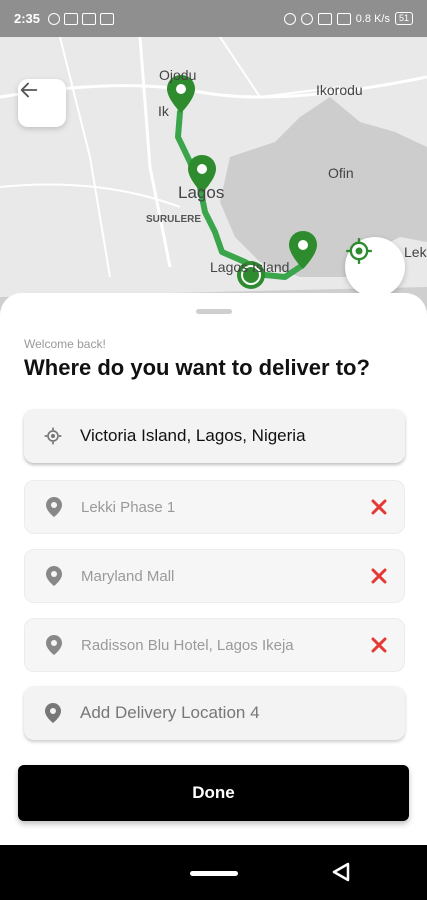 The image size is (427, 900). I want to click on done-button: Done, so click(213, 793).